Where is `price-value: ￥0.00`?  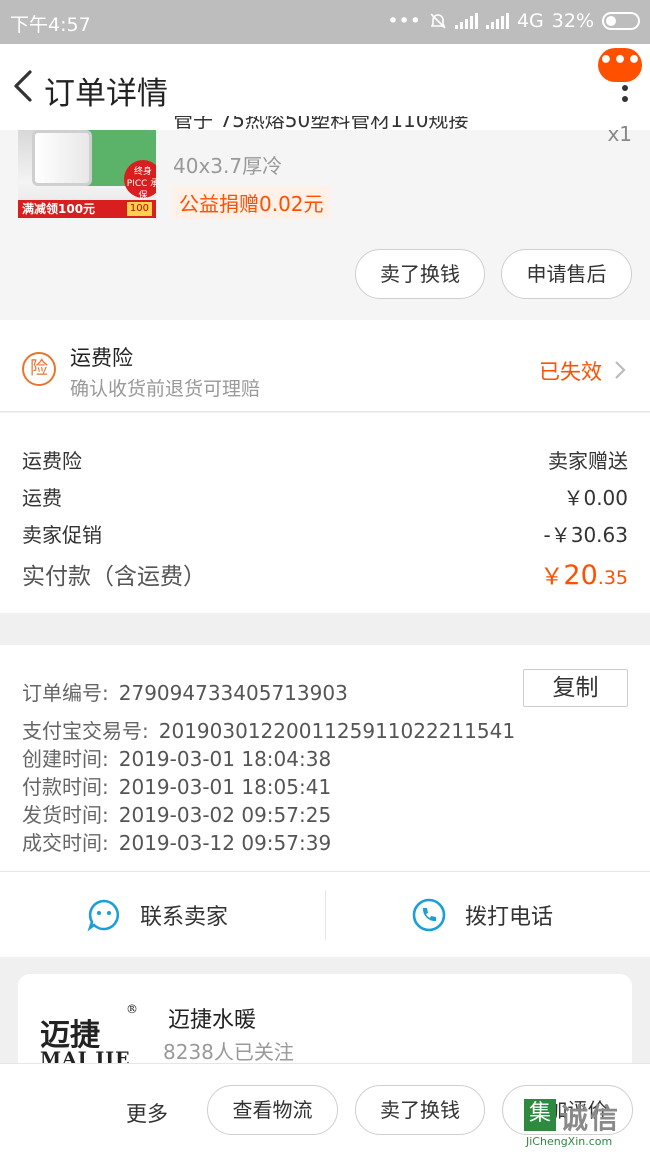 price-value: ￥0.00 is located at coordinates (595, 498).